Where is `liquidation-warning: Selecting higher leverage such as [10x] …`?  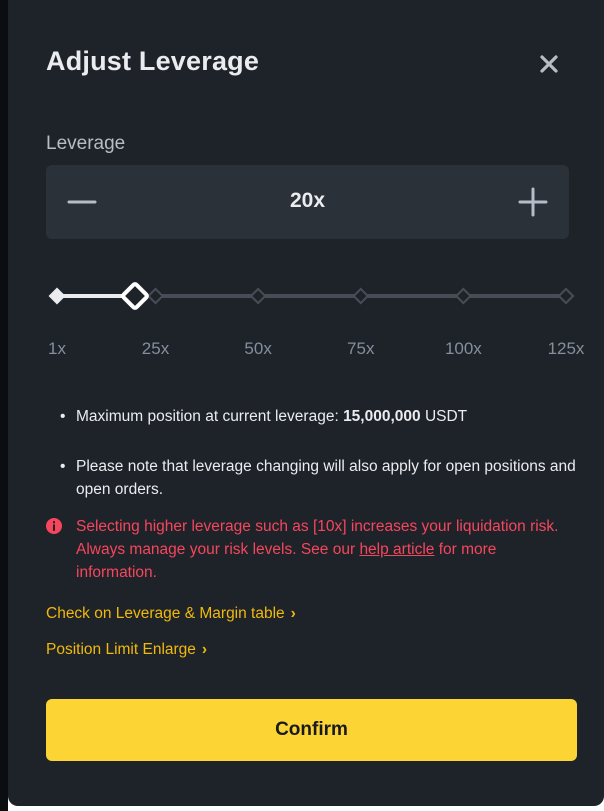
liquidation-warning: Selecting higher leverage such as [10x] … is located at coordinates (306, 549).